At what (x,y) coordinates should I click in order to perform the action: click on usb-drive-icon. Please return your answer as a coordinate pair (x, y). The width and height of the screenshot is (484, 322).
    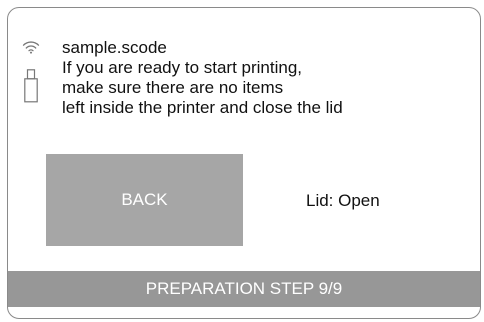
    Looking at the image, I should click on (31, 86).